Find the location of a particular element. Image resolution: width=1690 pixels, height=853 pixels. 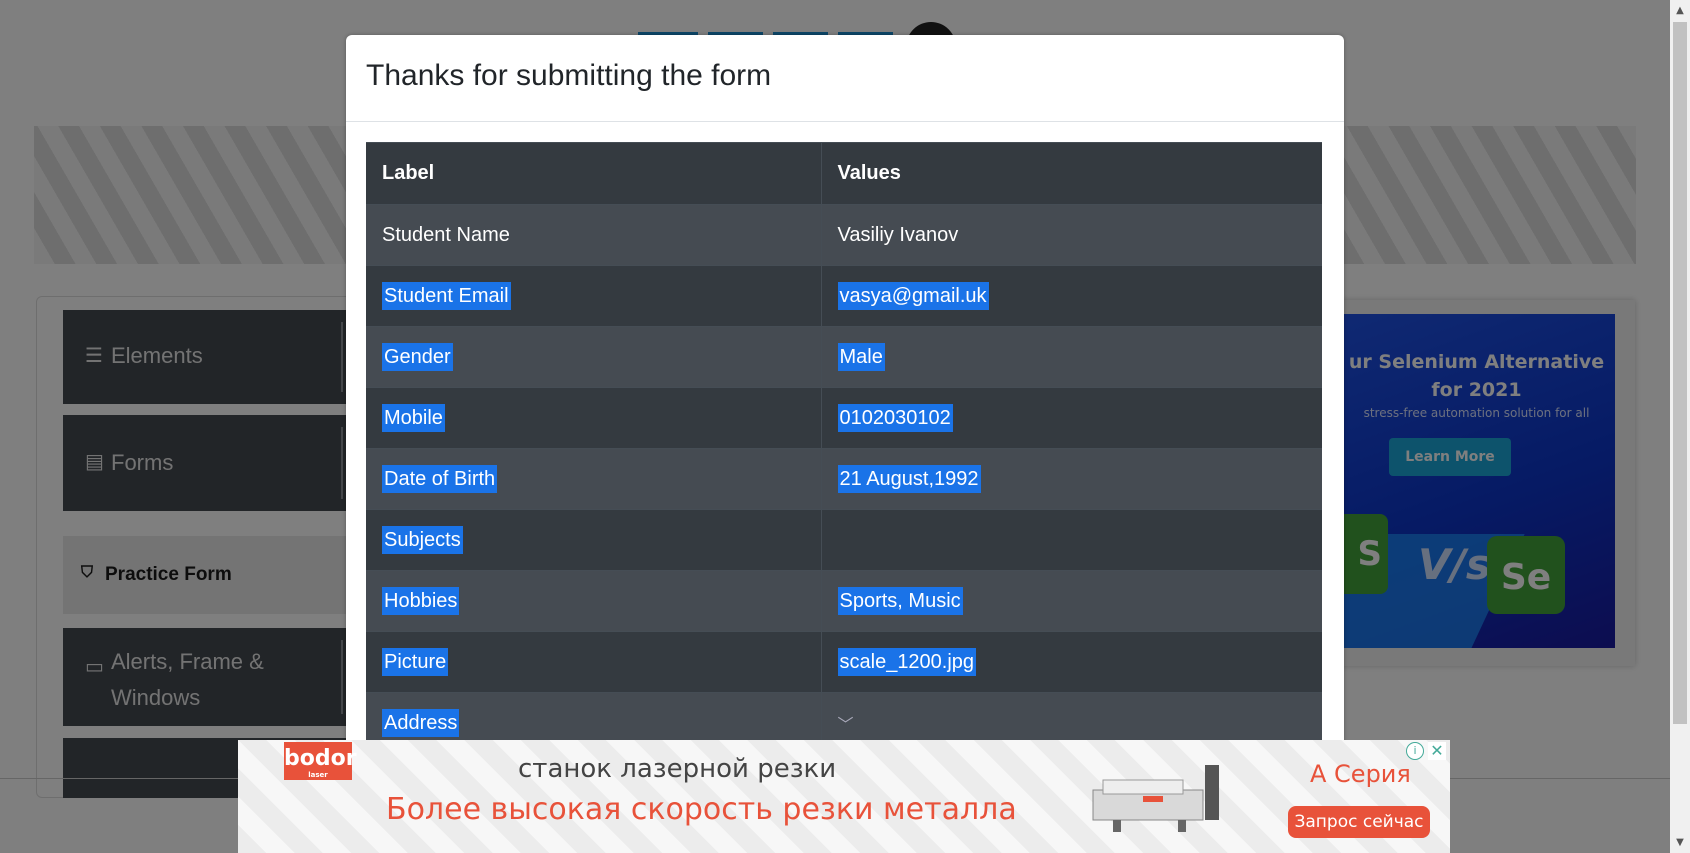

table-header-row: Label Values is located at coordinates (844, 173).